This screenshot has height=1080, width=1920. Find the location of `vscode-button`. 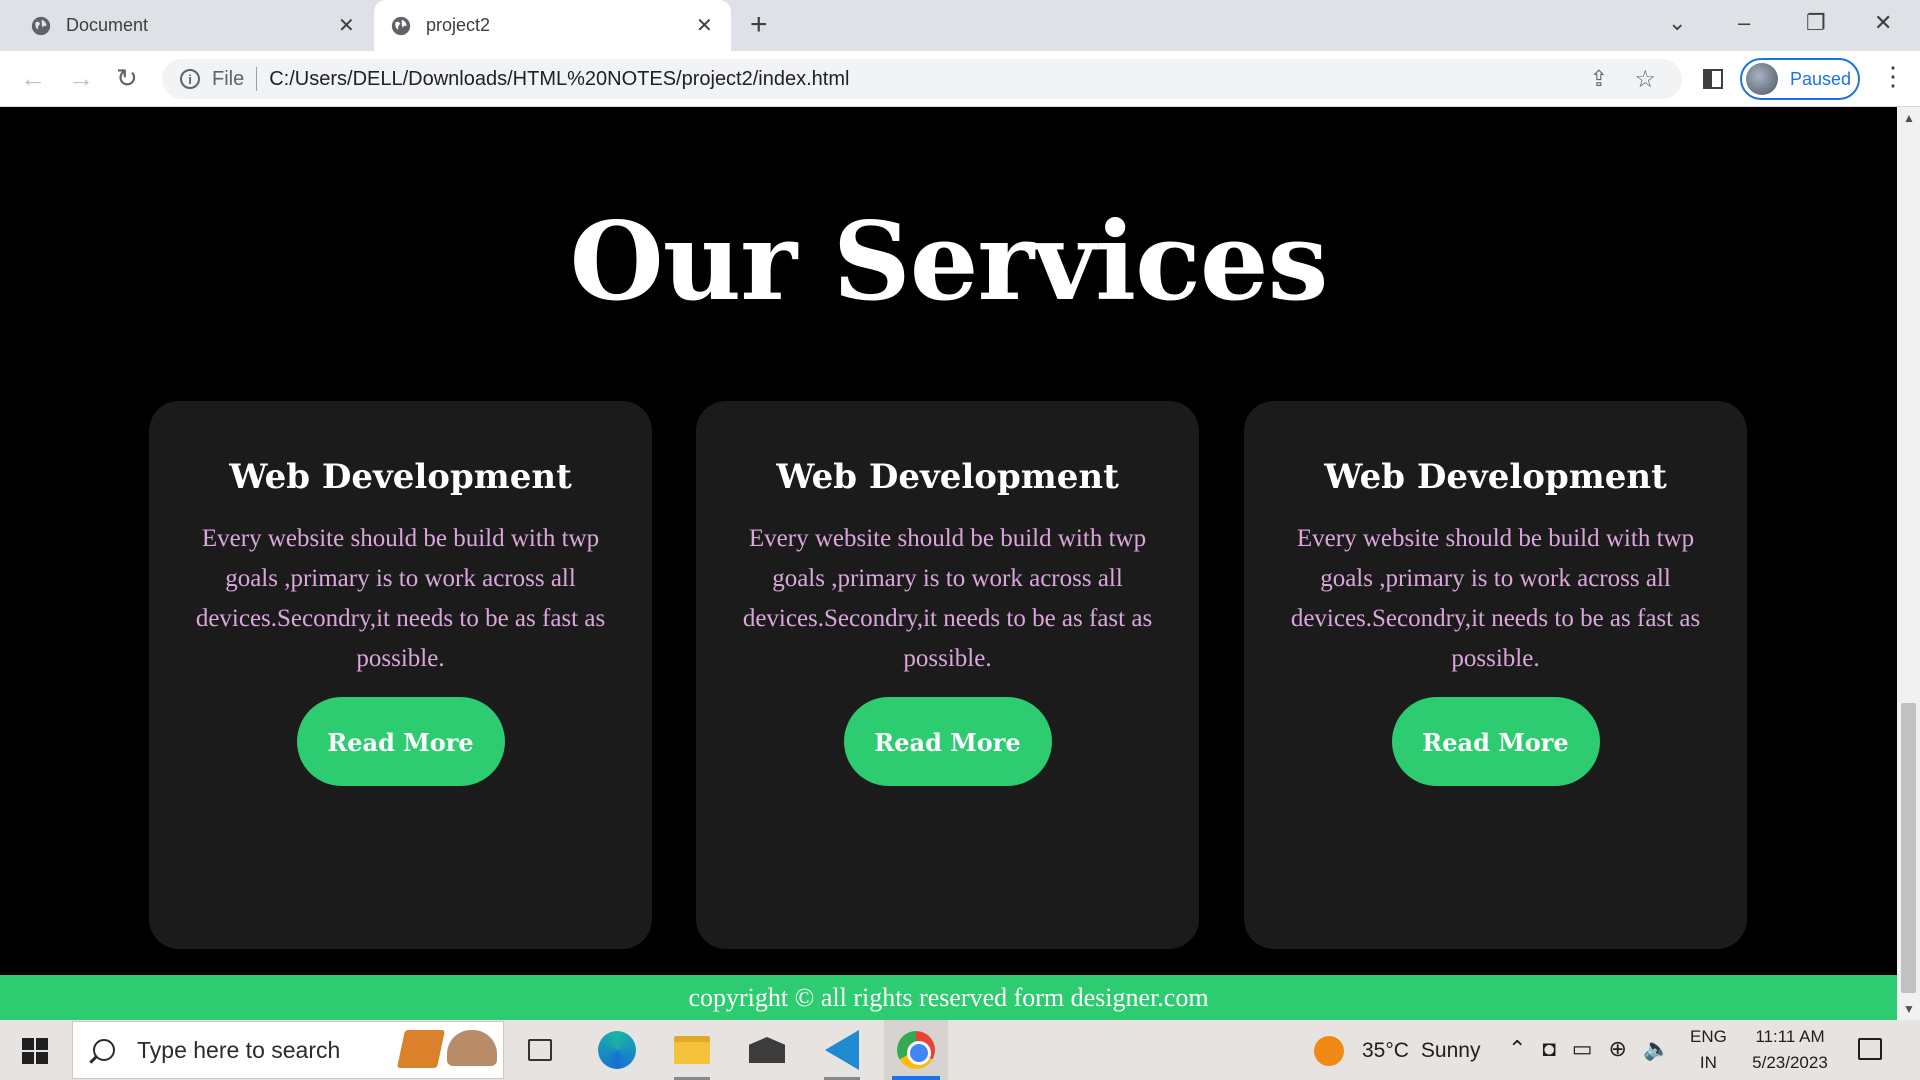

vscode-button is located at coordinates (842, 1050).